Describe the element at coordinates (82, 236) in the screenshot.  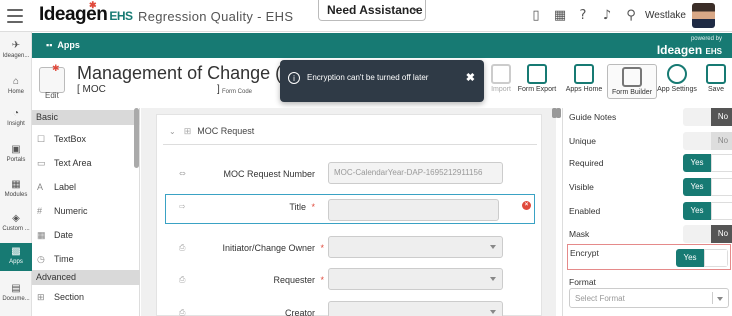
I see `palette-item-date: ▦ Date` at that location.